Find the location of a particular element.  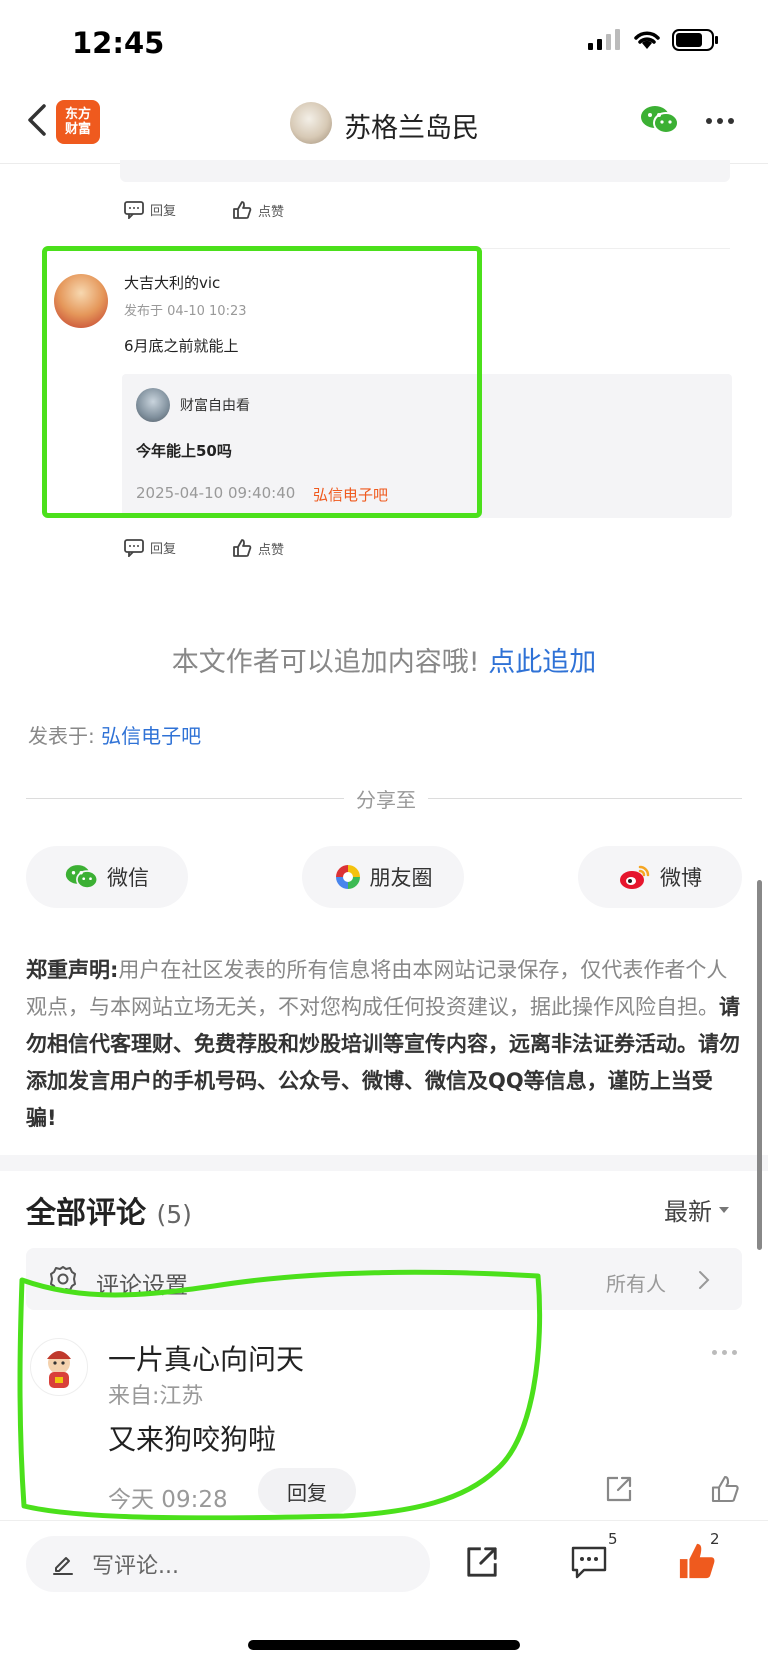

moments-icon is located at coordinates (347, 877).